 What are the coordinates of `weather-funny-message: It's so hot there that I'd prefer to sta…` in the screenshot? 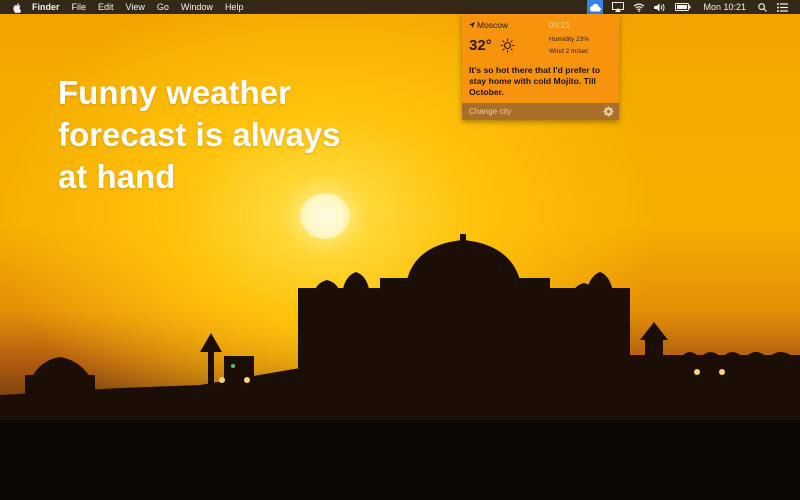 It's located at (535, 81).